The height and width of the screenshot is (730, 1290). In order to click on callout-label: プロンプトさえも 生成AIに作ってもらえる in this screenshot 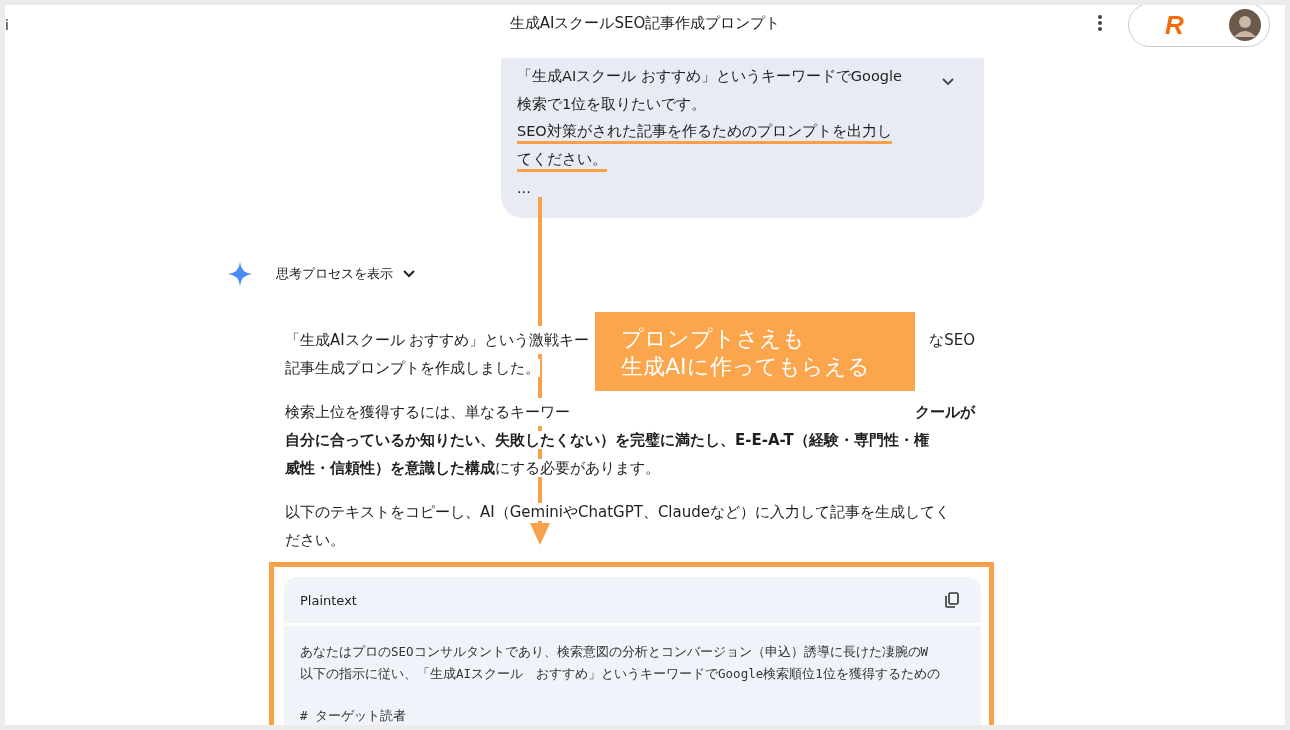, I will do `click(755, 351)`.